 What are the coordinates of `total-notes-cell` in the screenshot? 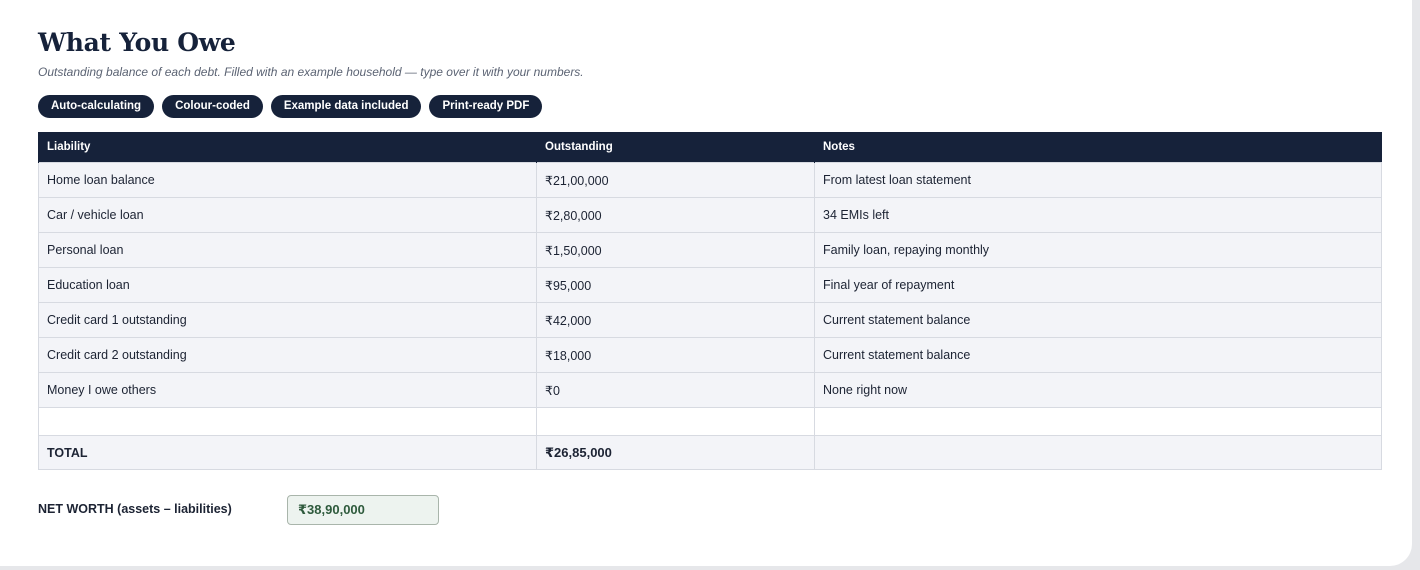 It's located at (1098, 452).